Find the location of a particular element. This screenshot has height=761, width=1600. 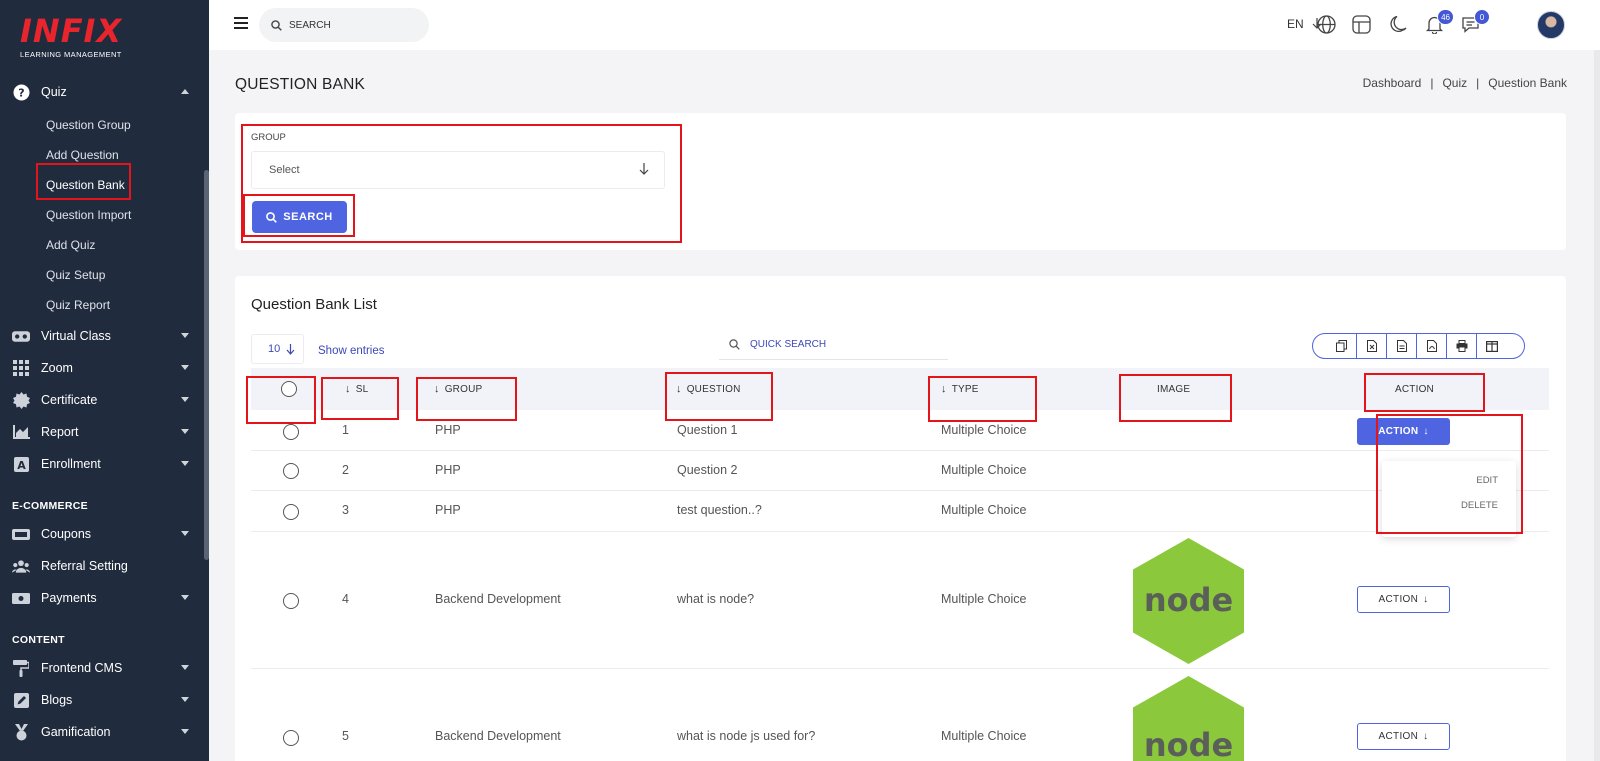

sidebar-item-zoom: Zoom is located at coordinates (104, 368).